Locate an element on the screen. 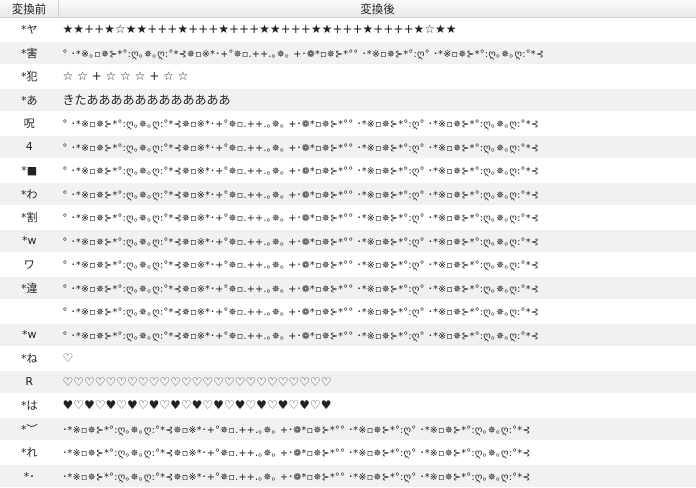 The height and width of the screenshot is (488, 696). table-row: R♡♡♡♡♡♡♡♡♡♡♡♡♡♡♡♡♡♡♡♡♡♡♡♡♡ is located at coordinates (348, 382).